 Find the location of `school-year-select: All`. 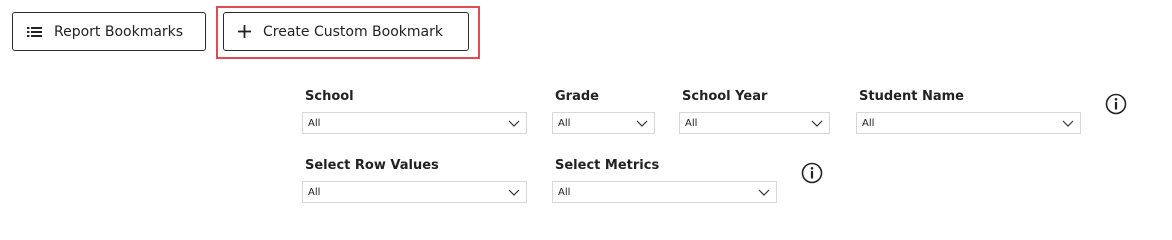

school-year-select: All is located at coordinates (754, 123).